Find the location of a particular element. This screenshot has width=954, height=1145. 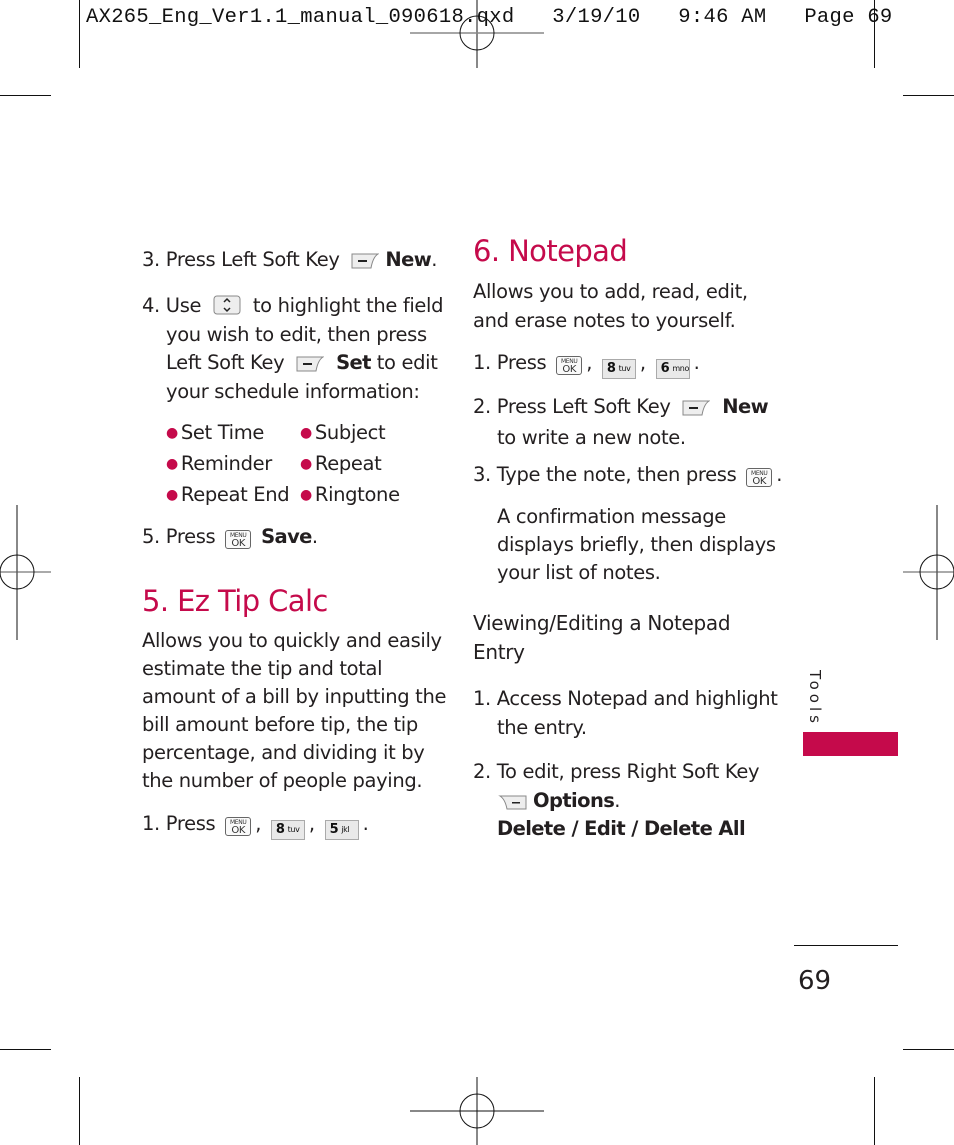

page-number-rule is located at coordinates (846, 945).